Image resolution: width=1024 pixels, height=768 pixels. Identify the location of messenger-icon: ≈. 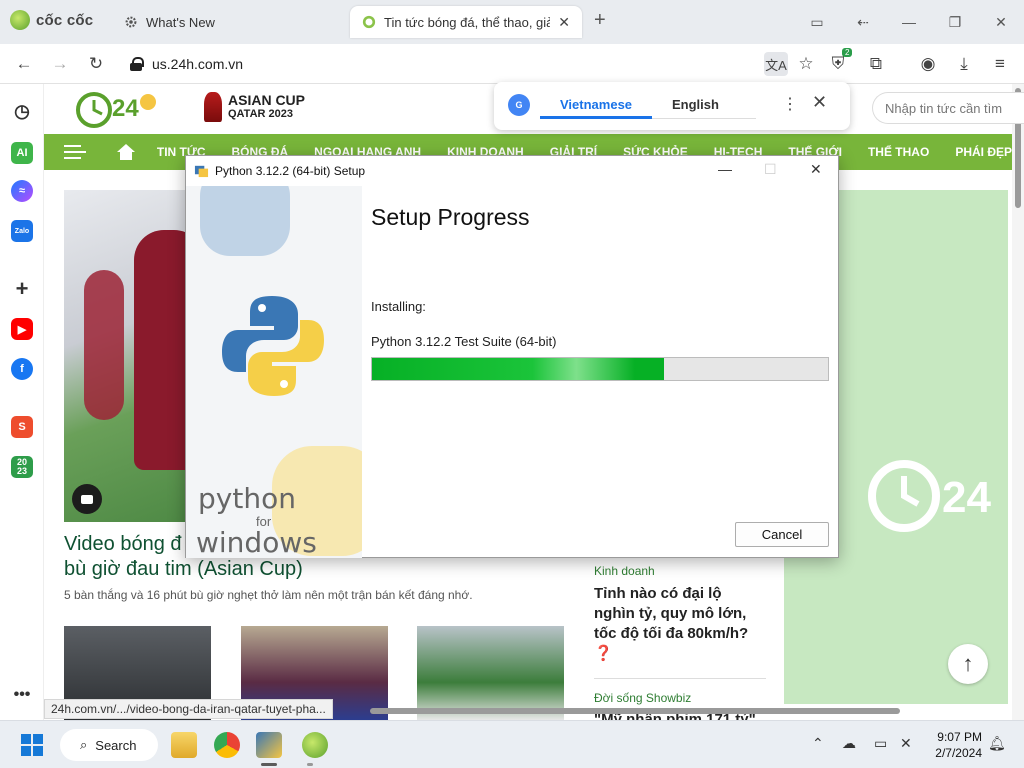
(22, 191).